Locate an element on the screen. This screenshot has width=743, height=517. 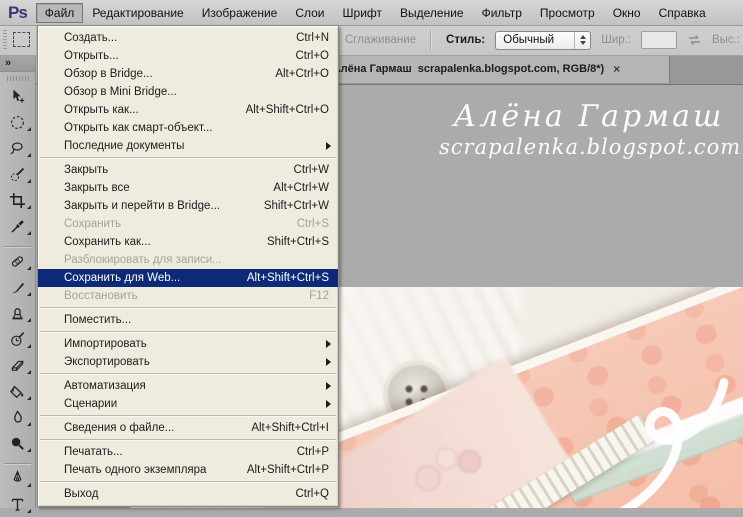
menu-item-import: Импортировать is located at coordinates (188, 344).